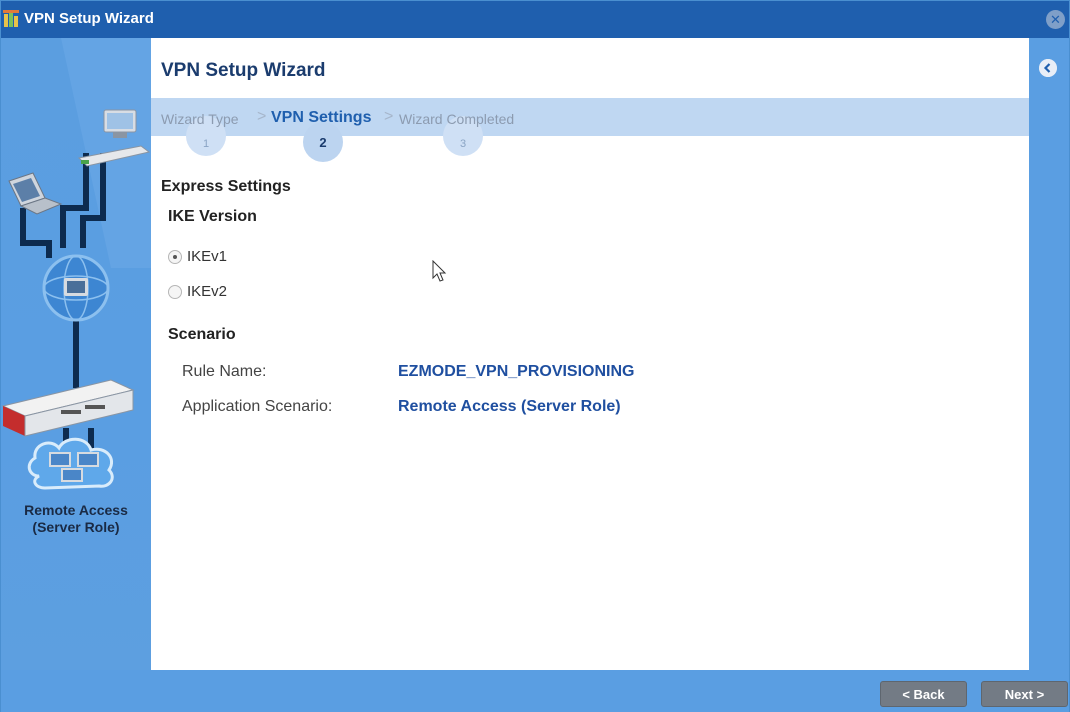 The image size is (1070, 712). Describe the element at coordinates (923, 694) in the screenshot. I see `back-button: < Back` at that location.